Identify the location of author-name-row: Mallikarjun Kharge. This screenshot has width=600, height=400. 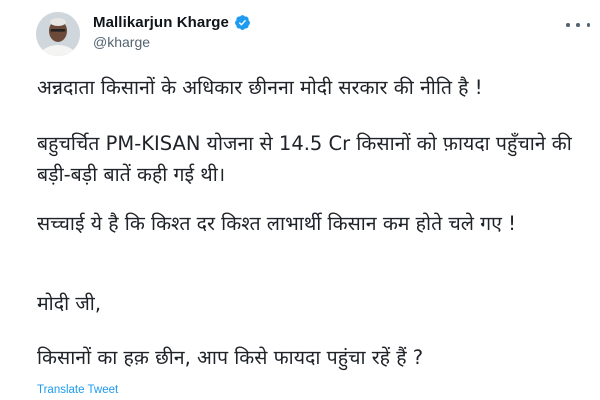
(172, 22).